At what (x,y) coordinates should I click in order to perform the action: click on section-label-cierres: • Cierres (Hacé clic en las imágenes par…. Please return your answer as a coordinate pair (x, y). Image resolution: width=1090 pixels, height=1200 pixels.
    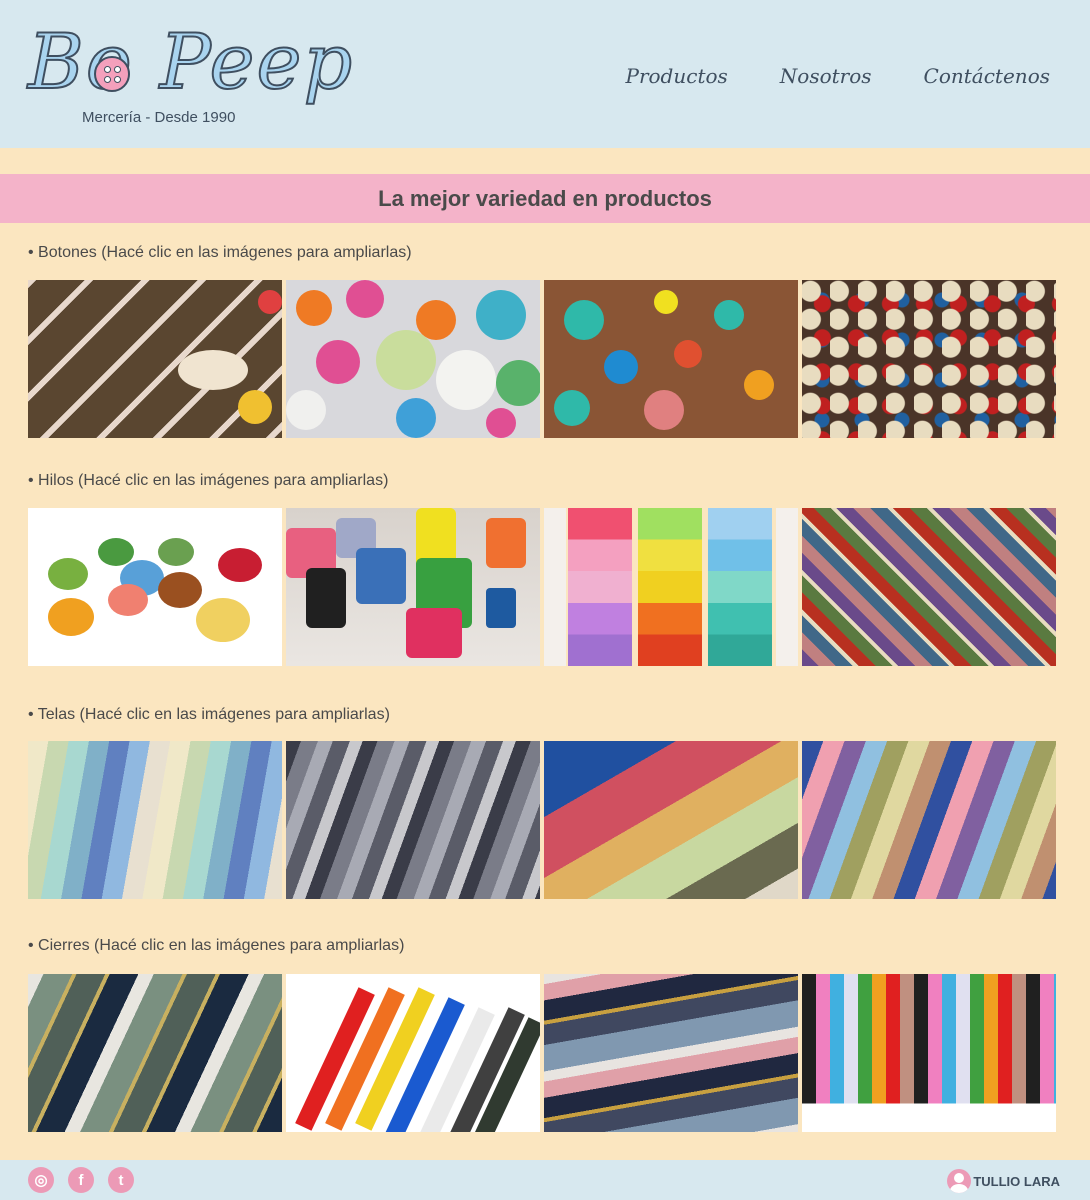
    Looking at the image, I should click on (216, 945).